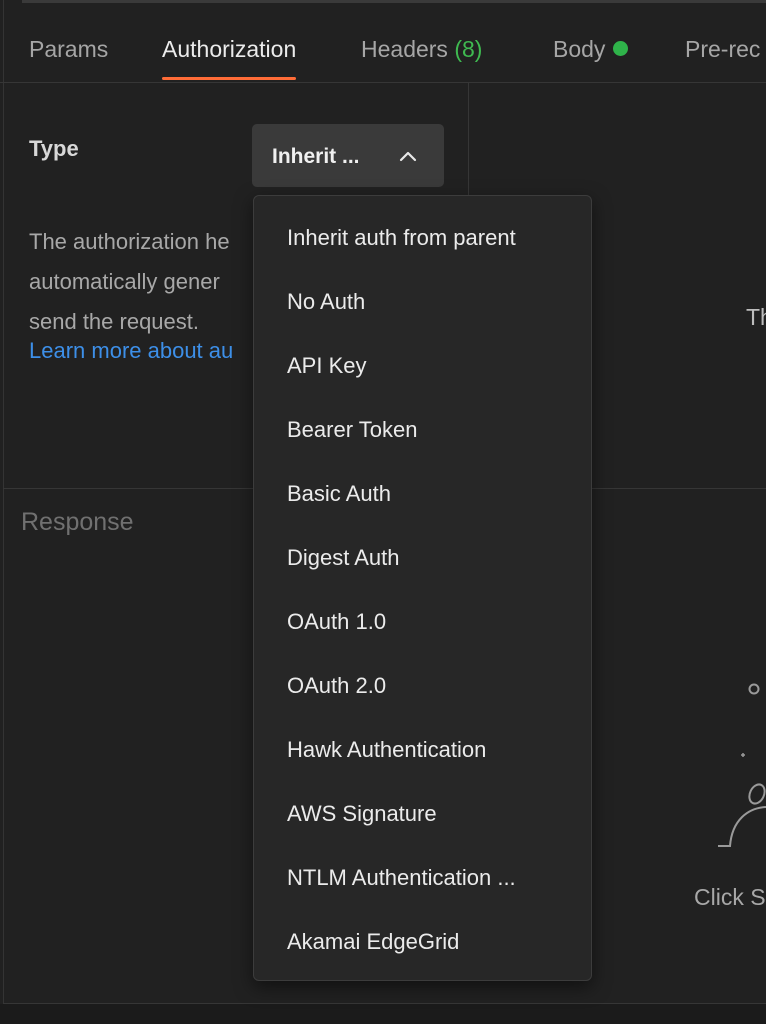 This screenshot has height=1024, width=766. Describe the element at coordinates (408, 156) in the screenshot. I see `chevron-up-icon` at that location.